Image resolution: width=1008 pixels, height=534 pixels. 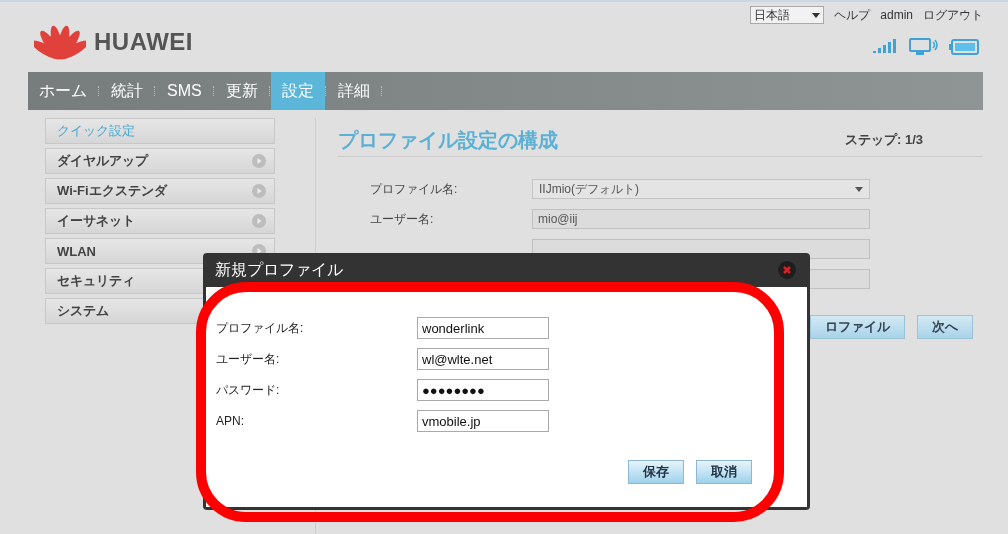 I want to click on logo-text: HUAWEI, so click(x=143, y=42).